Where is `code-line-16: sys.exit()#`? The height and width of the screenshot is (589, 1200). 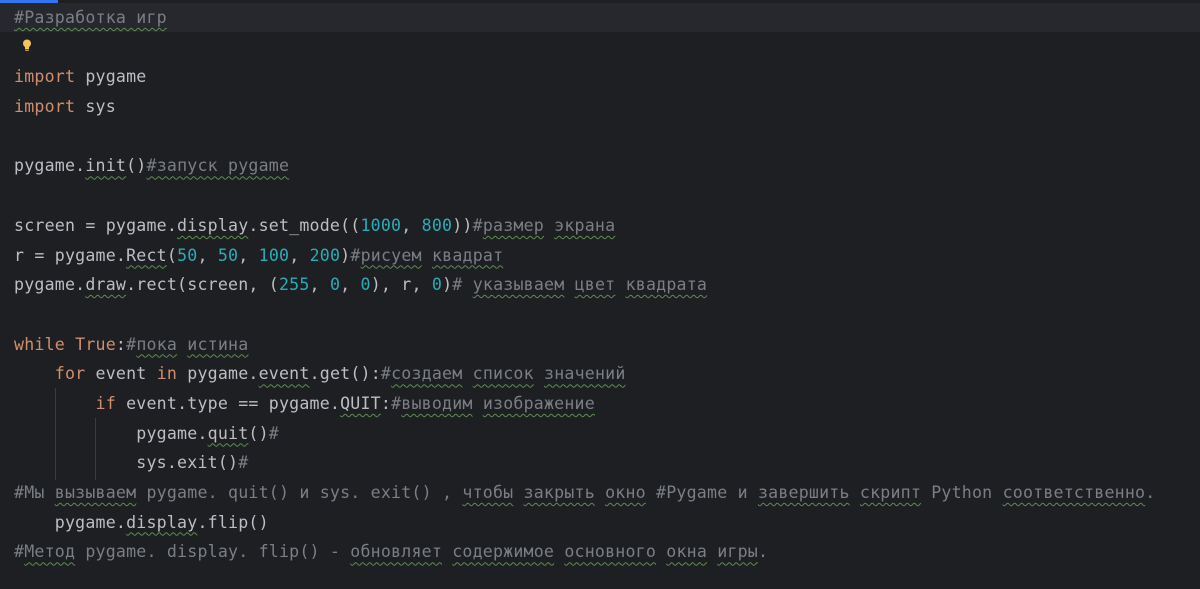
code-line-16: sys.exit()# is located at coordinates (607, 463).